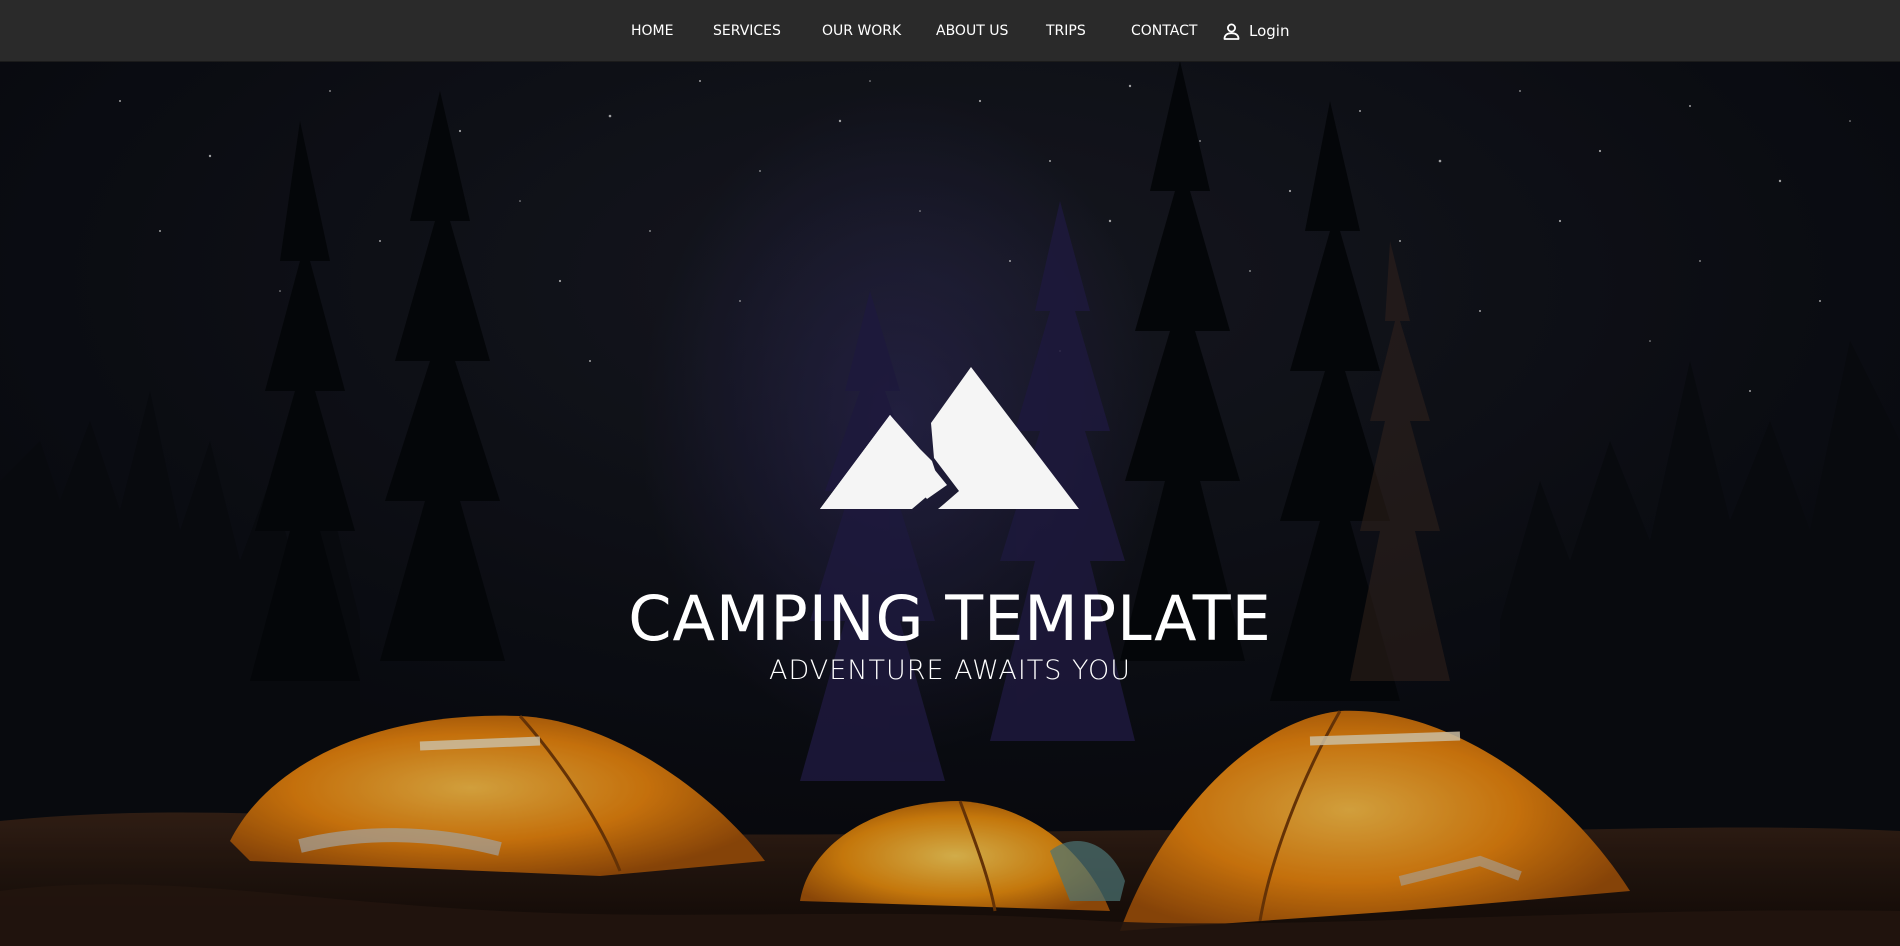  Describe the element at coordinates (950, 438) in the screenshot. I see `mountain-logo-icon` at that location.